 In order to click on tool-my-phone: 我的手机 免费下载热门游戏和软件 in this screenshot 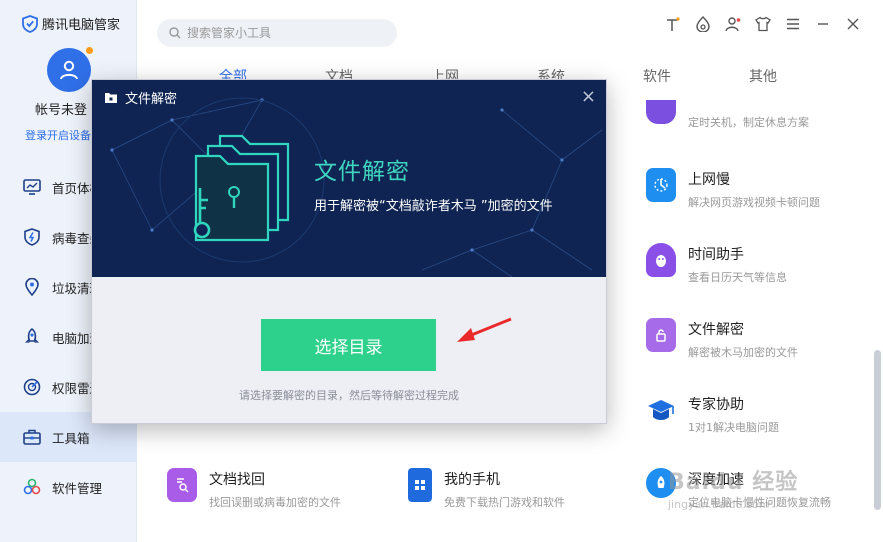, I will do `click(486, 489)`.